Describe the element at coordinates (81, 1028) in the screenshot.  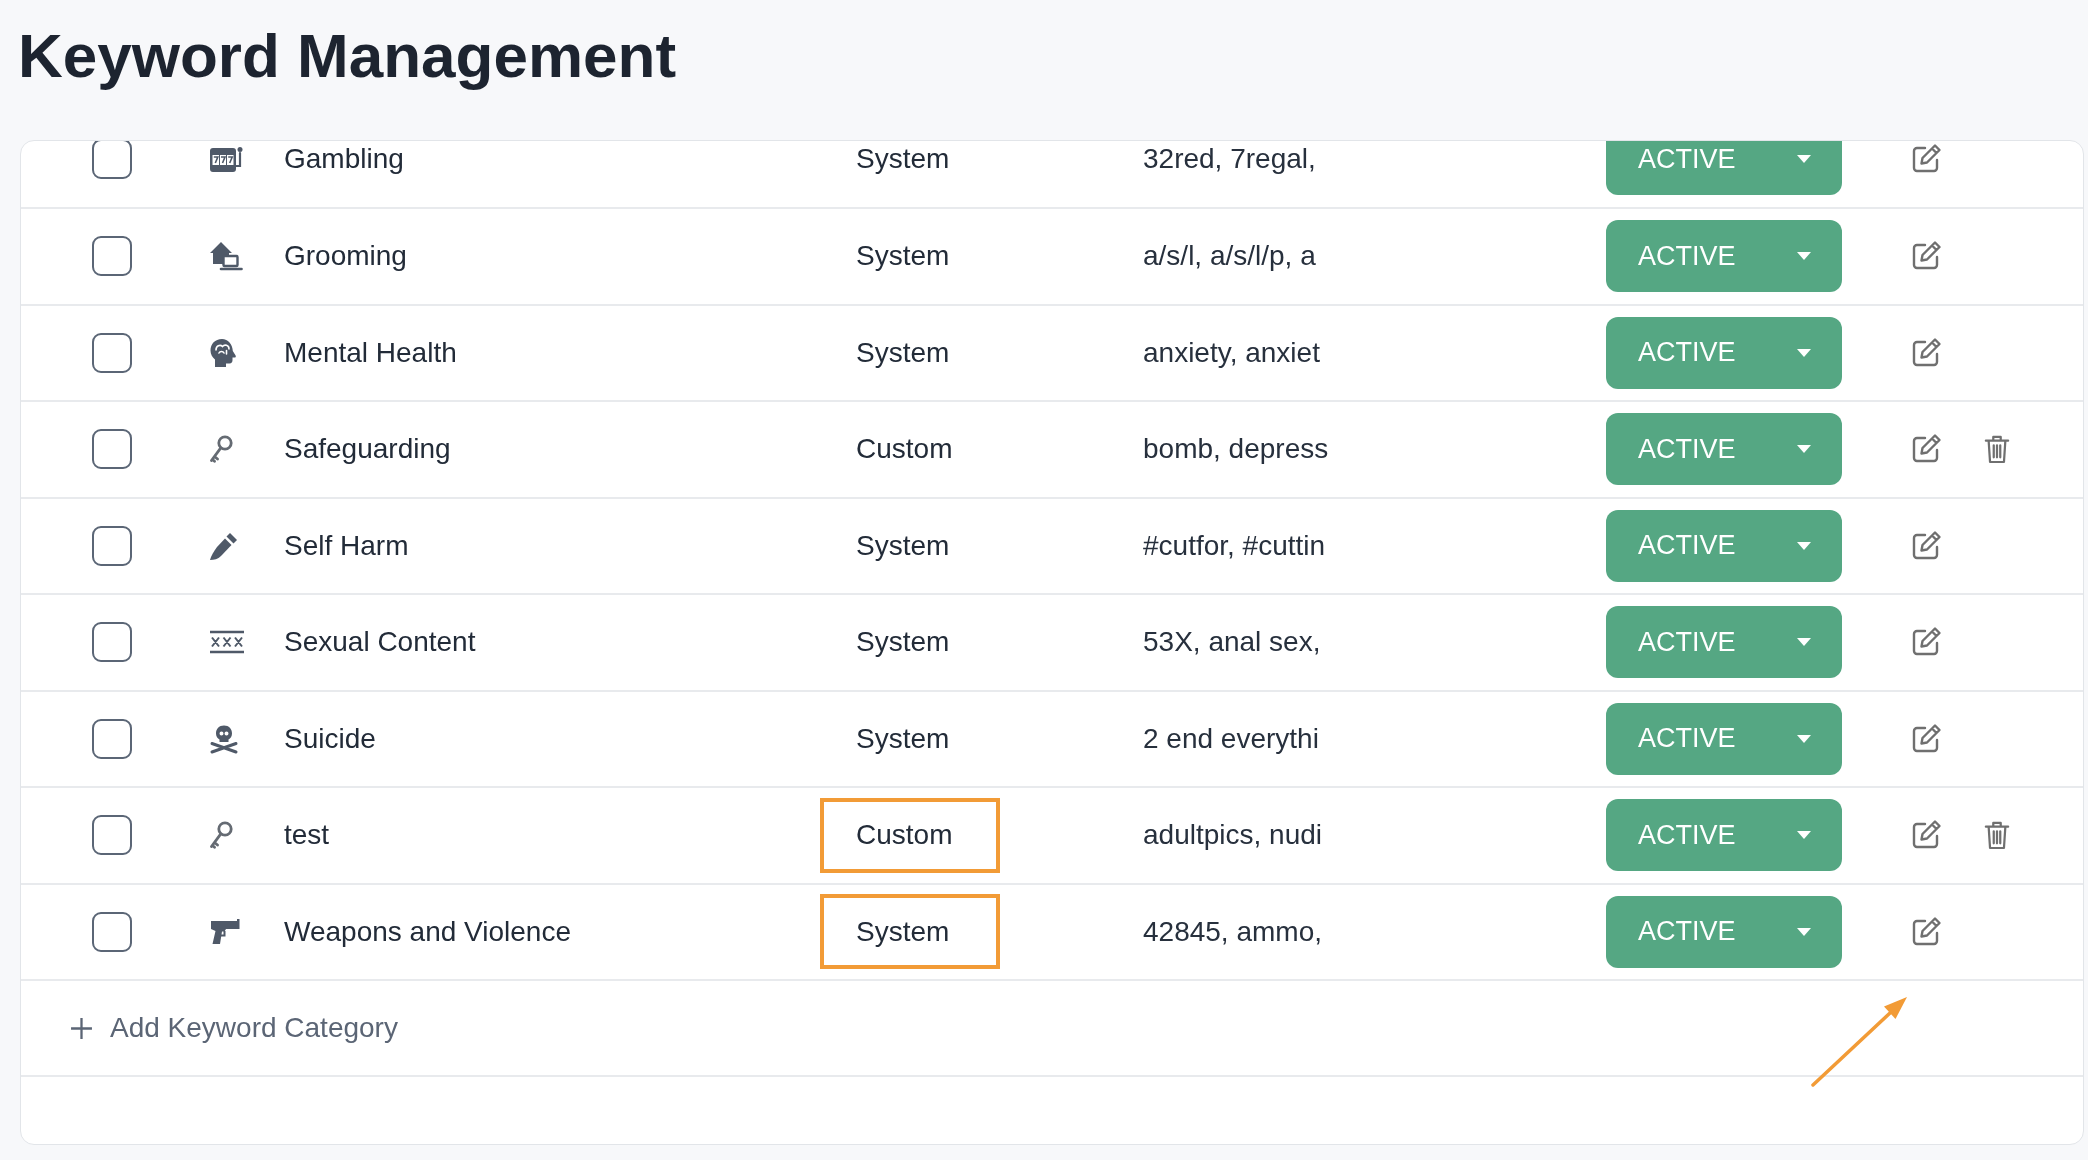
I see `plus-icon` at that location.